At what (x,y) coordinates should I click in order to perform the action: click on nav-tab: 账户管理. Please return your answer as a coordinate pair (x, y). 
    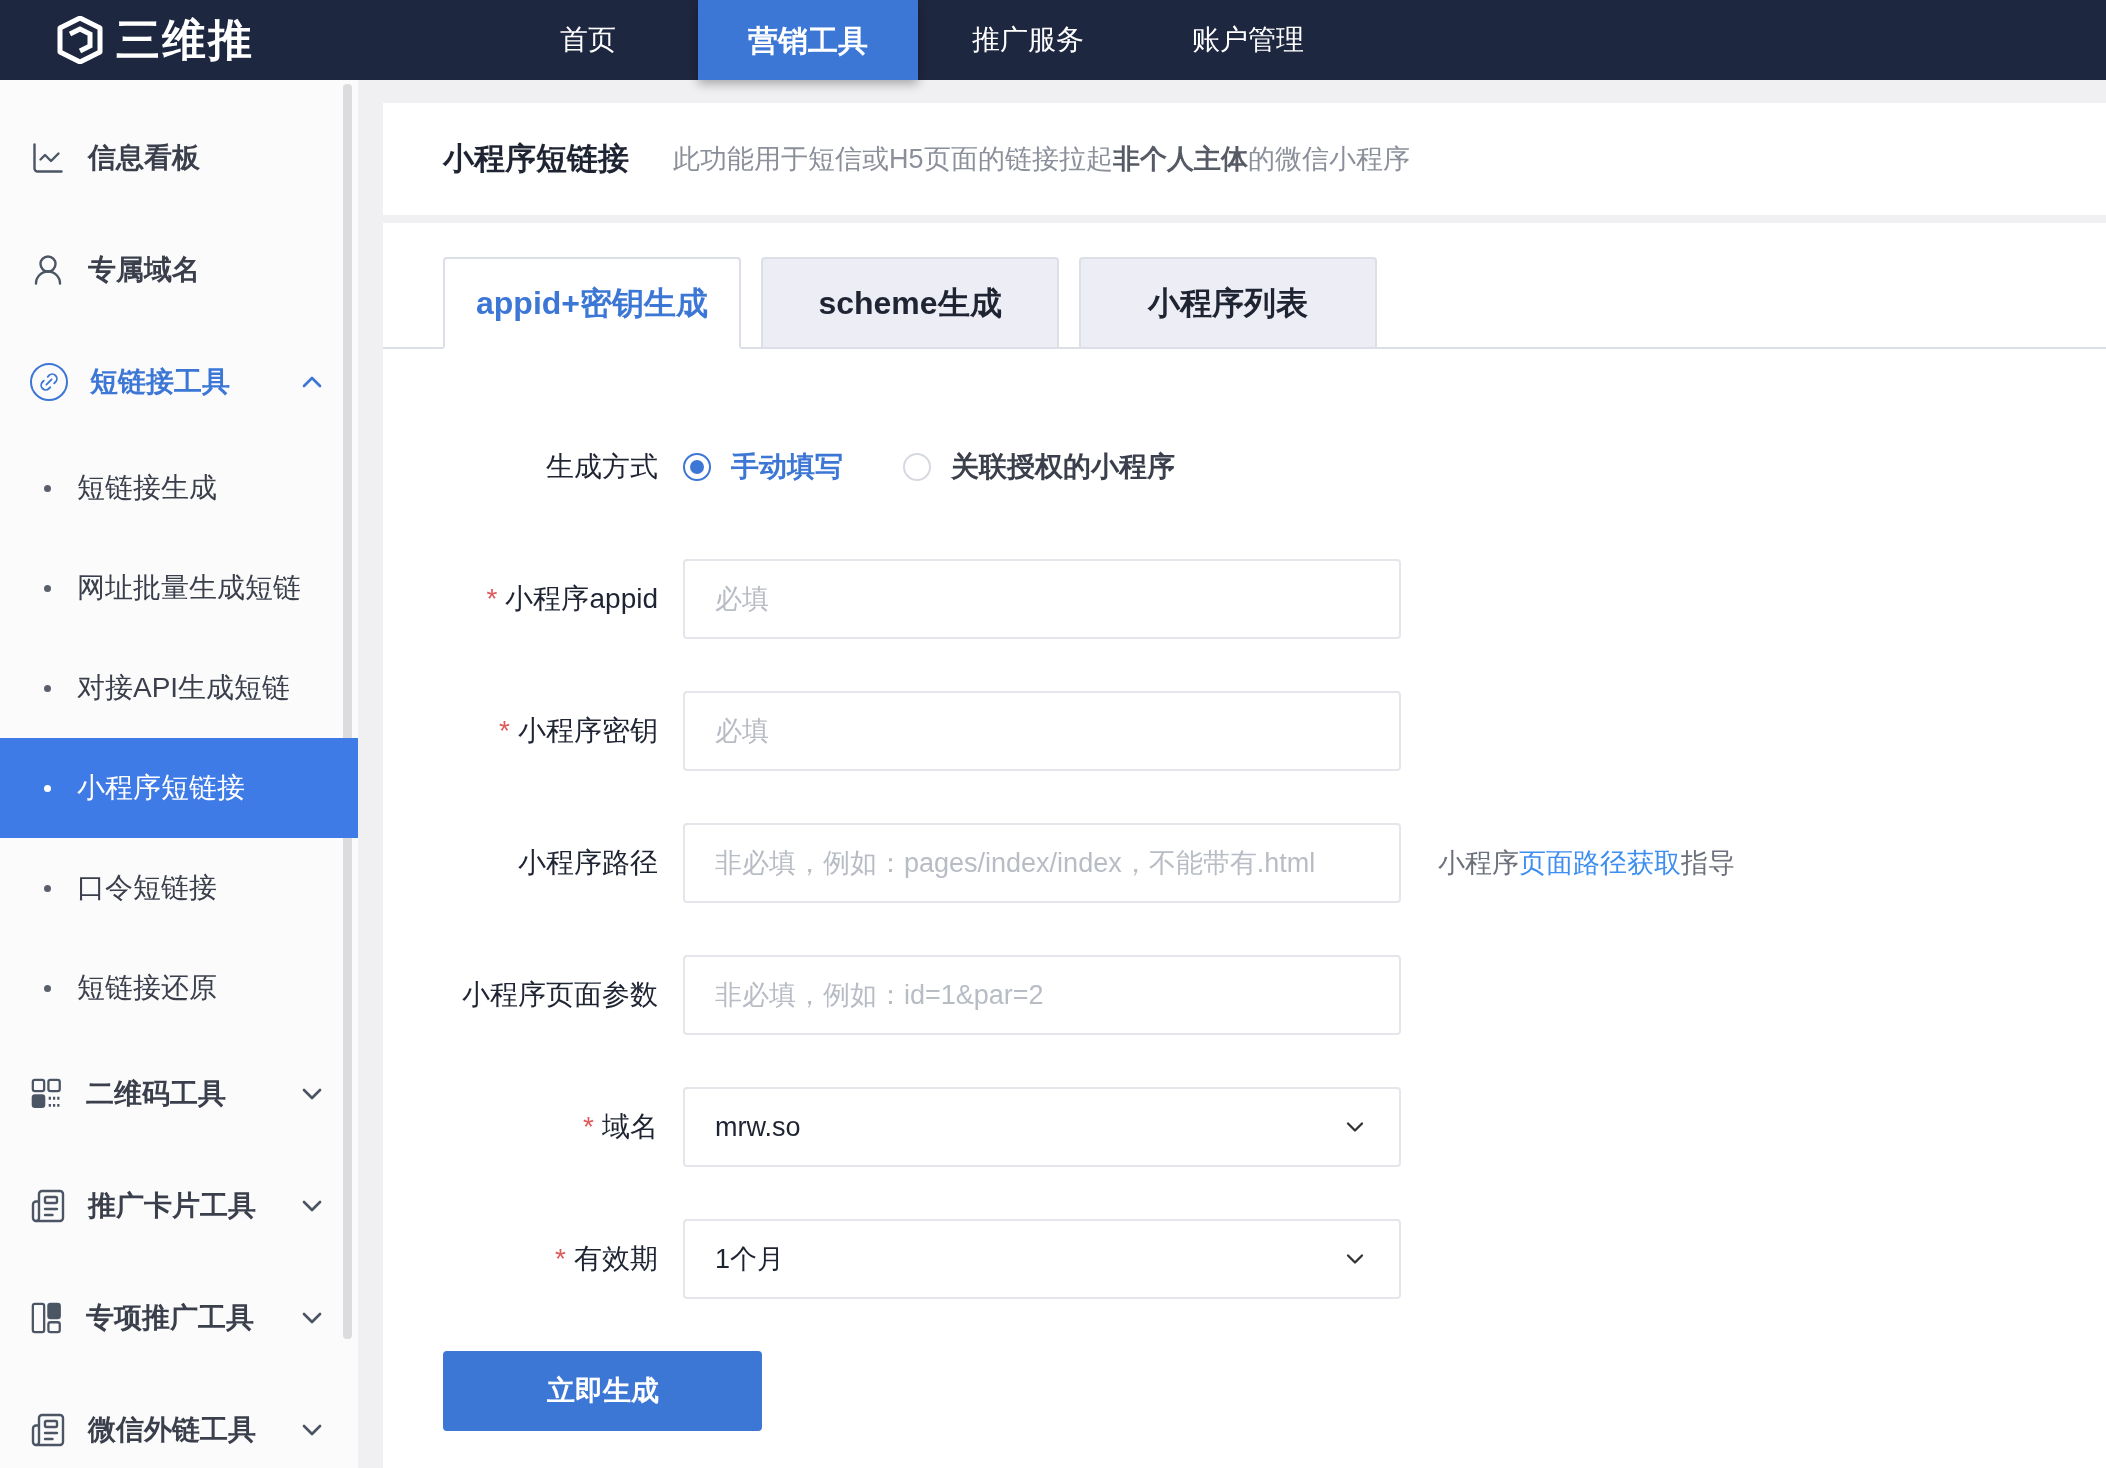
    Looking at the image, I should click on (1248, 40).